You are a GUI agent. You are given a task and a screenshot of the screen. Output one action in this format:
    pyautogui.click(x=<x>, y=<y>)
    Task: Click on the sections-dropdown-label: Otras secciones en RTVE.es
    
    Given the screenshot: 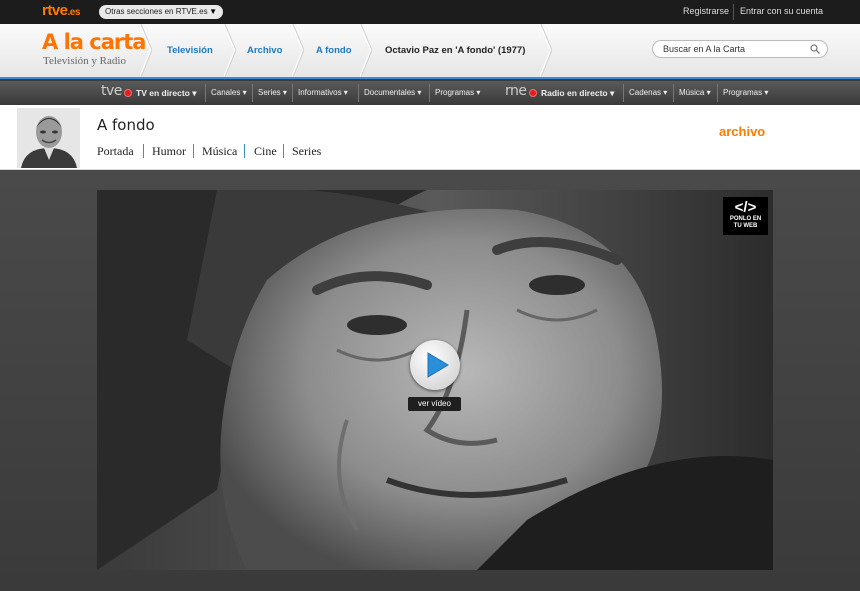 What is the action you would take?
    pyautogui.click(x=156, y=11)
    